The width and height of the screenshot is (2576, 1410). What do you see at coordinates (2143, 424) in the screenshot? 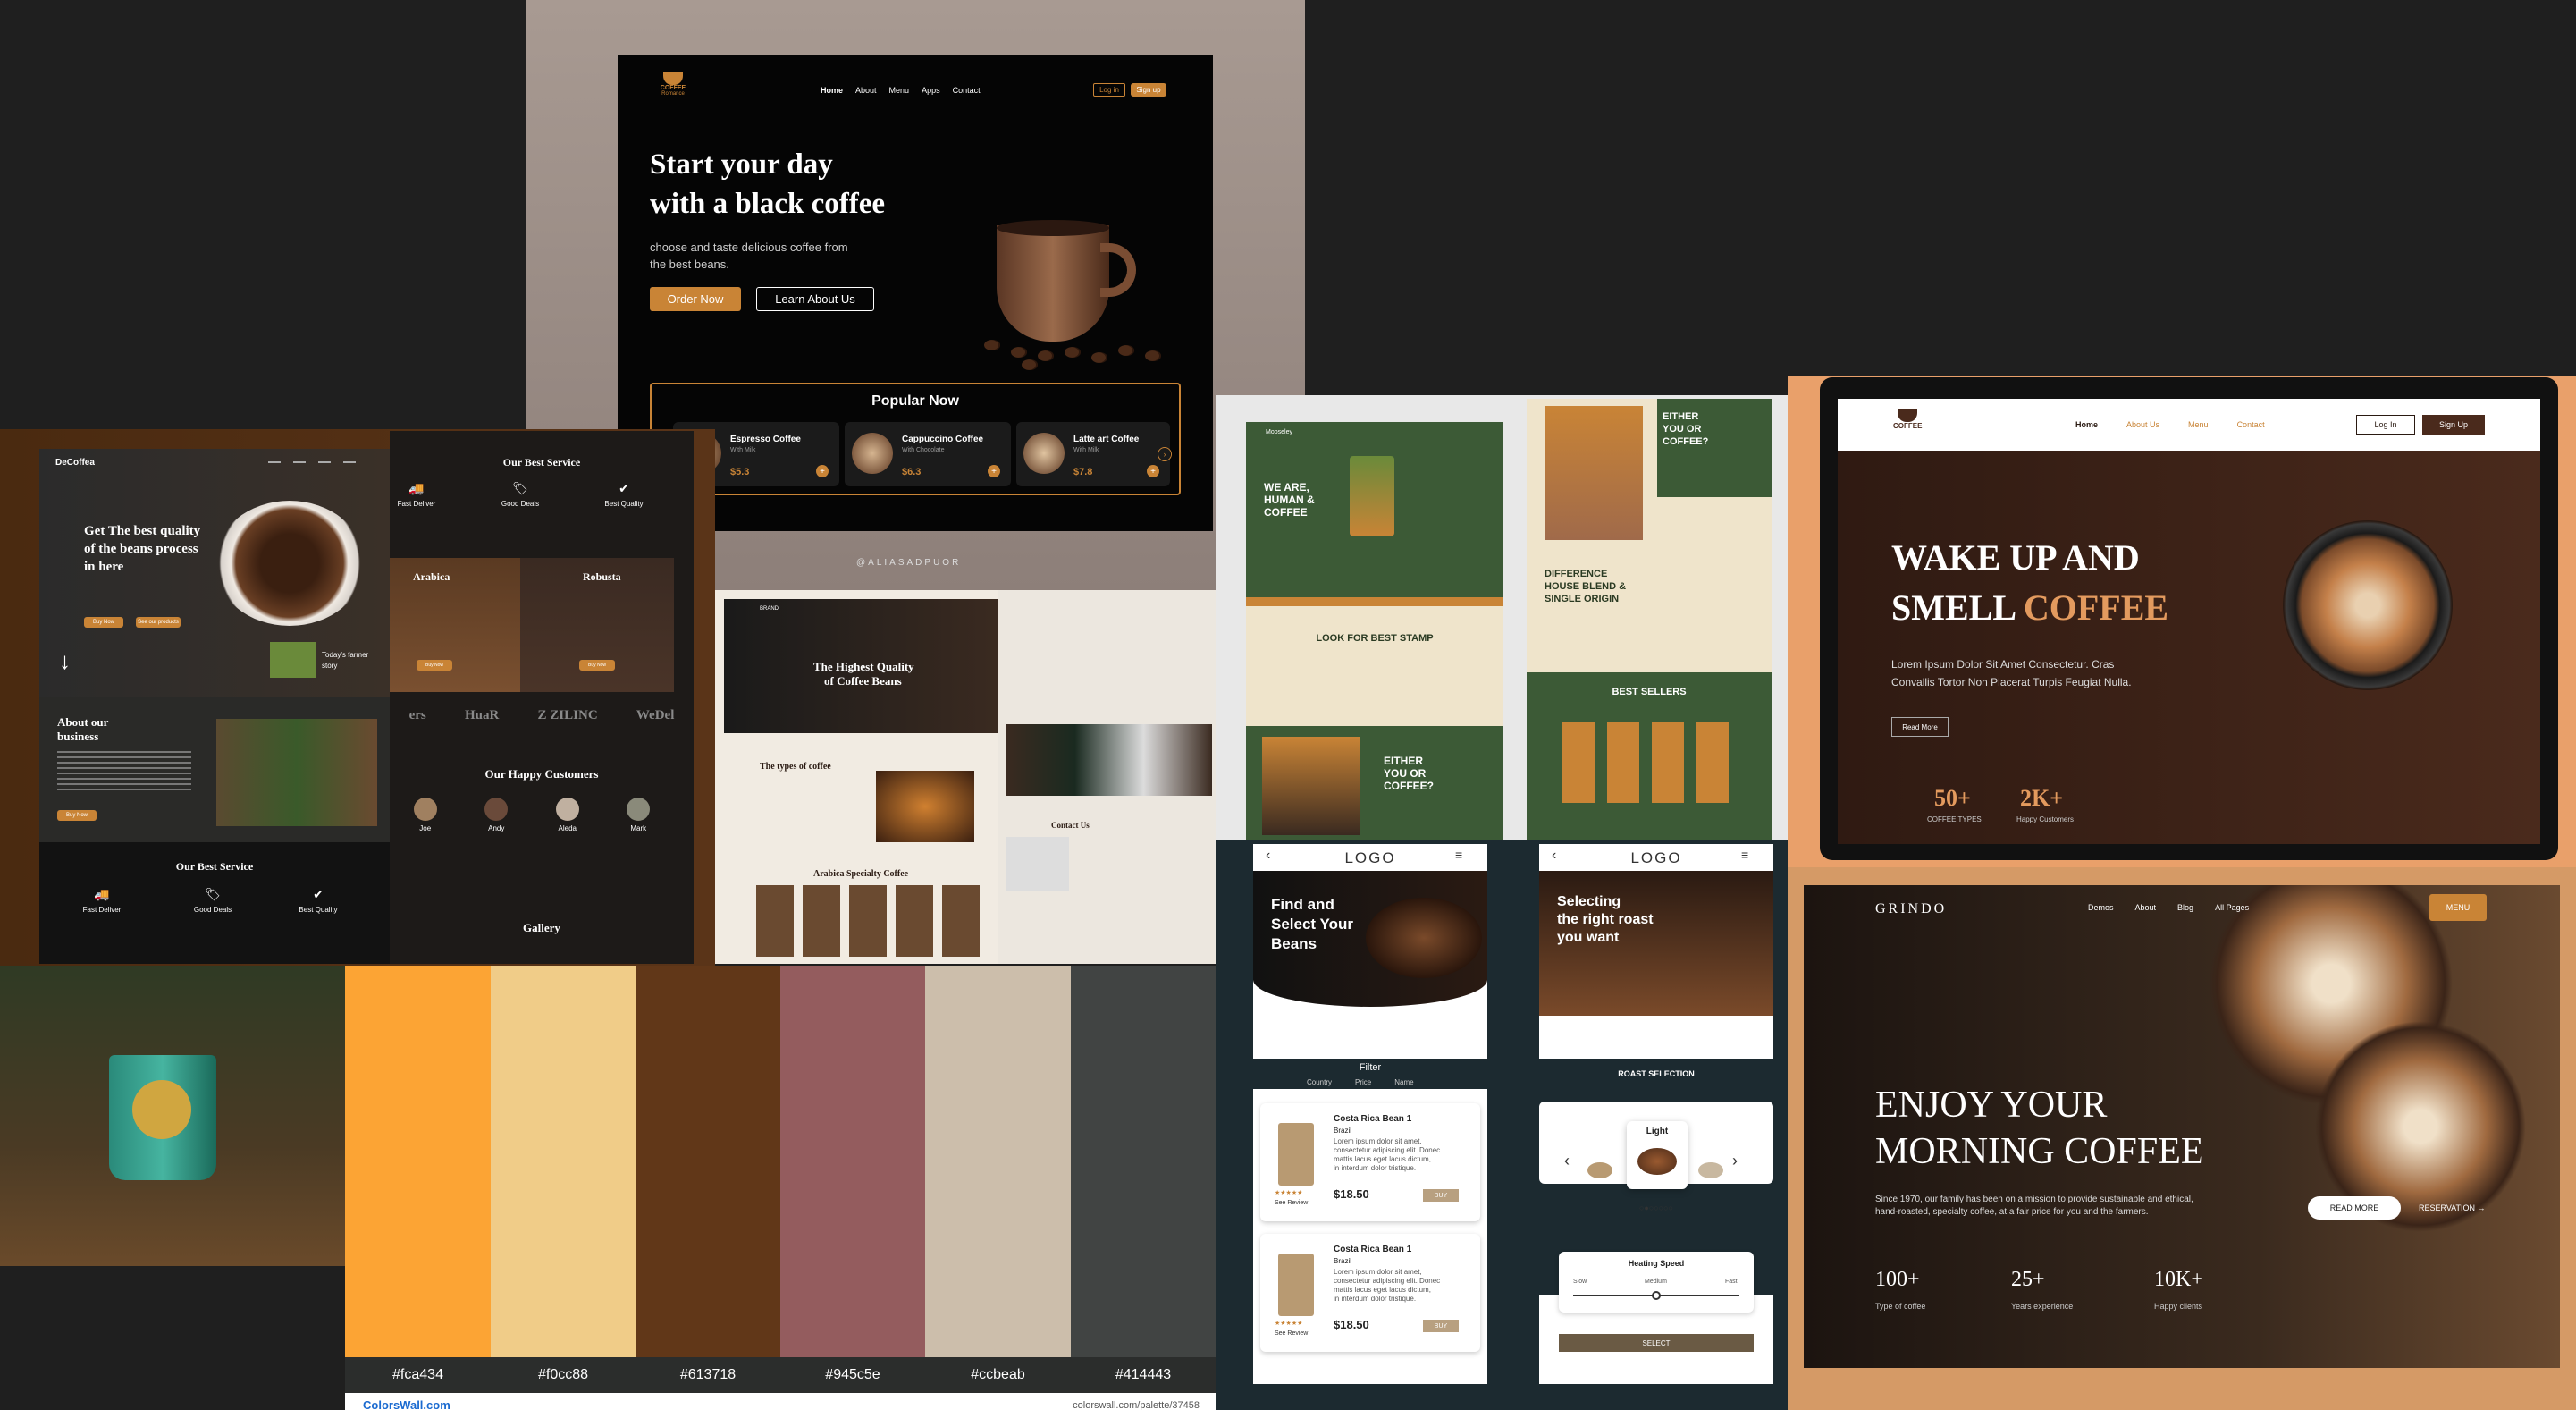
I see `nav-about: About Us` at bounding box center [2143, 424].